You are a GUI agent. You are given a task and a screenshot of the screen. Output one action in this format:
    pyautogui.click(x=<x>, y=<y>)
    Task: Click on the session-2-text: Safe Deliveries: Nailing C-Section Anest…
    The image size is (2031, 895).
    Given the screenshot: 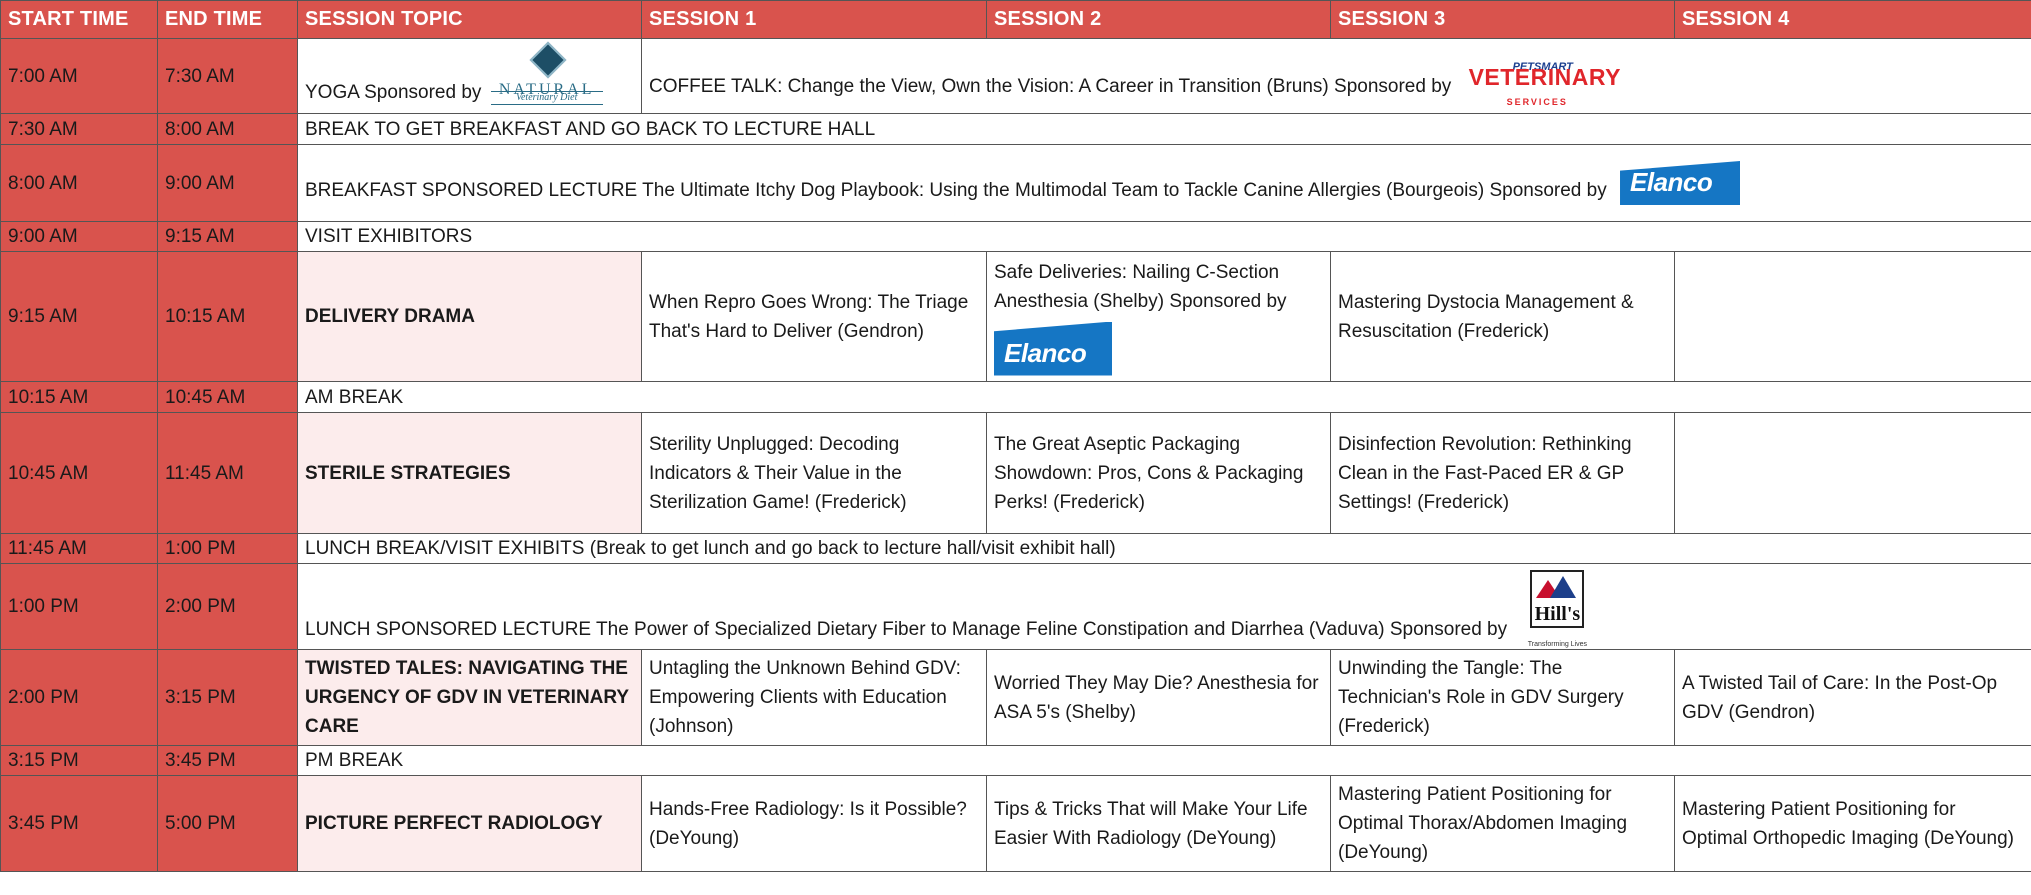 What is the action you would take?
    pyautogui.click(x=1140, y=286)
    